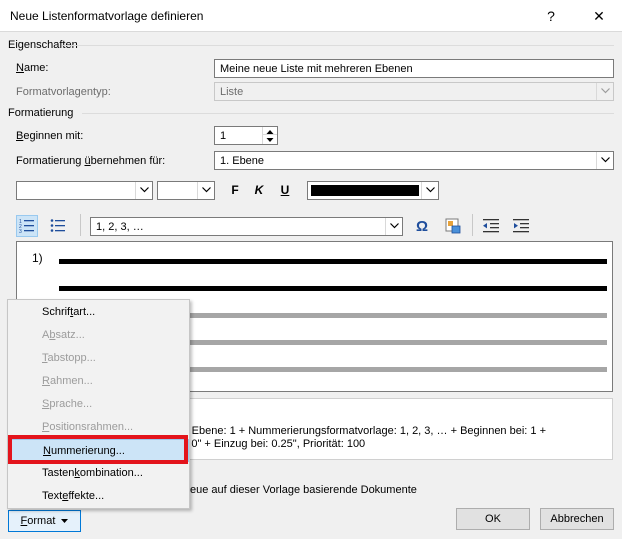 The width and height of the screenshot is (622, 539). Describe the element at coordinates (235, 190) in the screenshot. I see `bold-button: F` at that location.